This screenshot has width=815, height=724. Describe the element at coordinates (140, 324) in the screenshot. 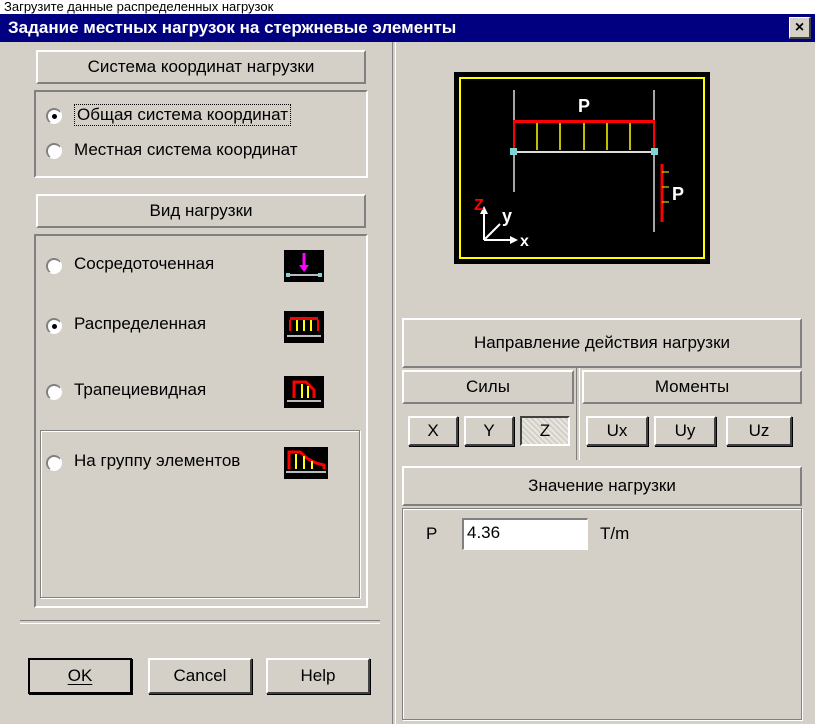

I see `radio-distributed-label: Распределенная` at that location.